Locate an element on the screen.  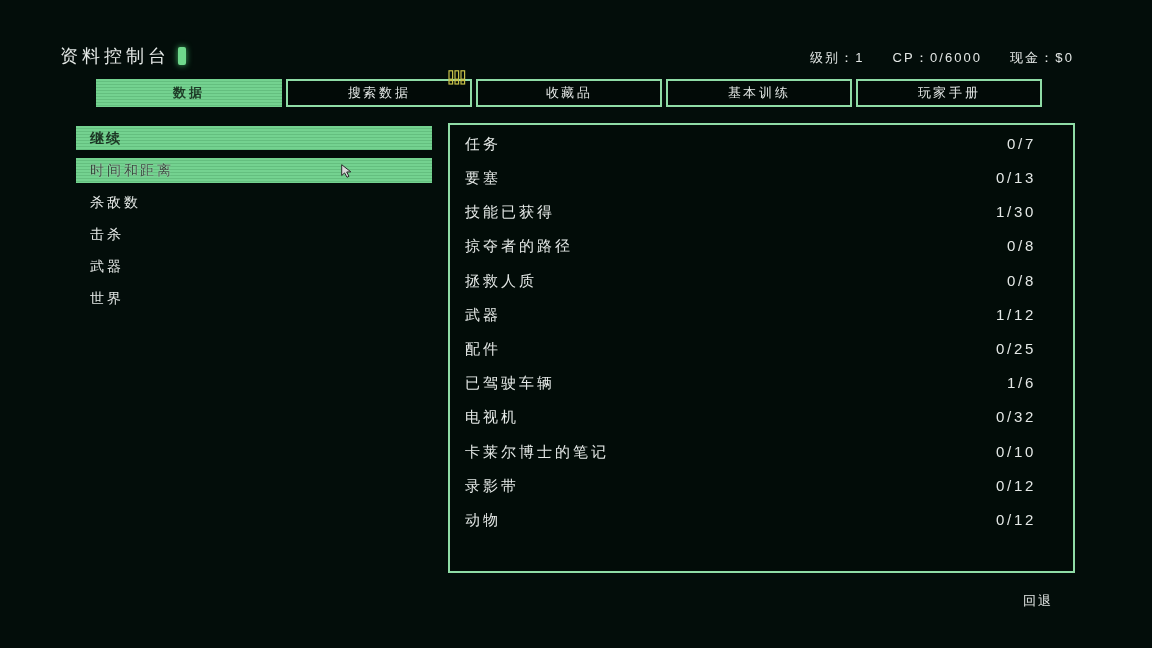
stat-value: 0/7 is located at coordinates (1021, 143).